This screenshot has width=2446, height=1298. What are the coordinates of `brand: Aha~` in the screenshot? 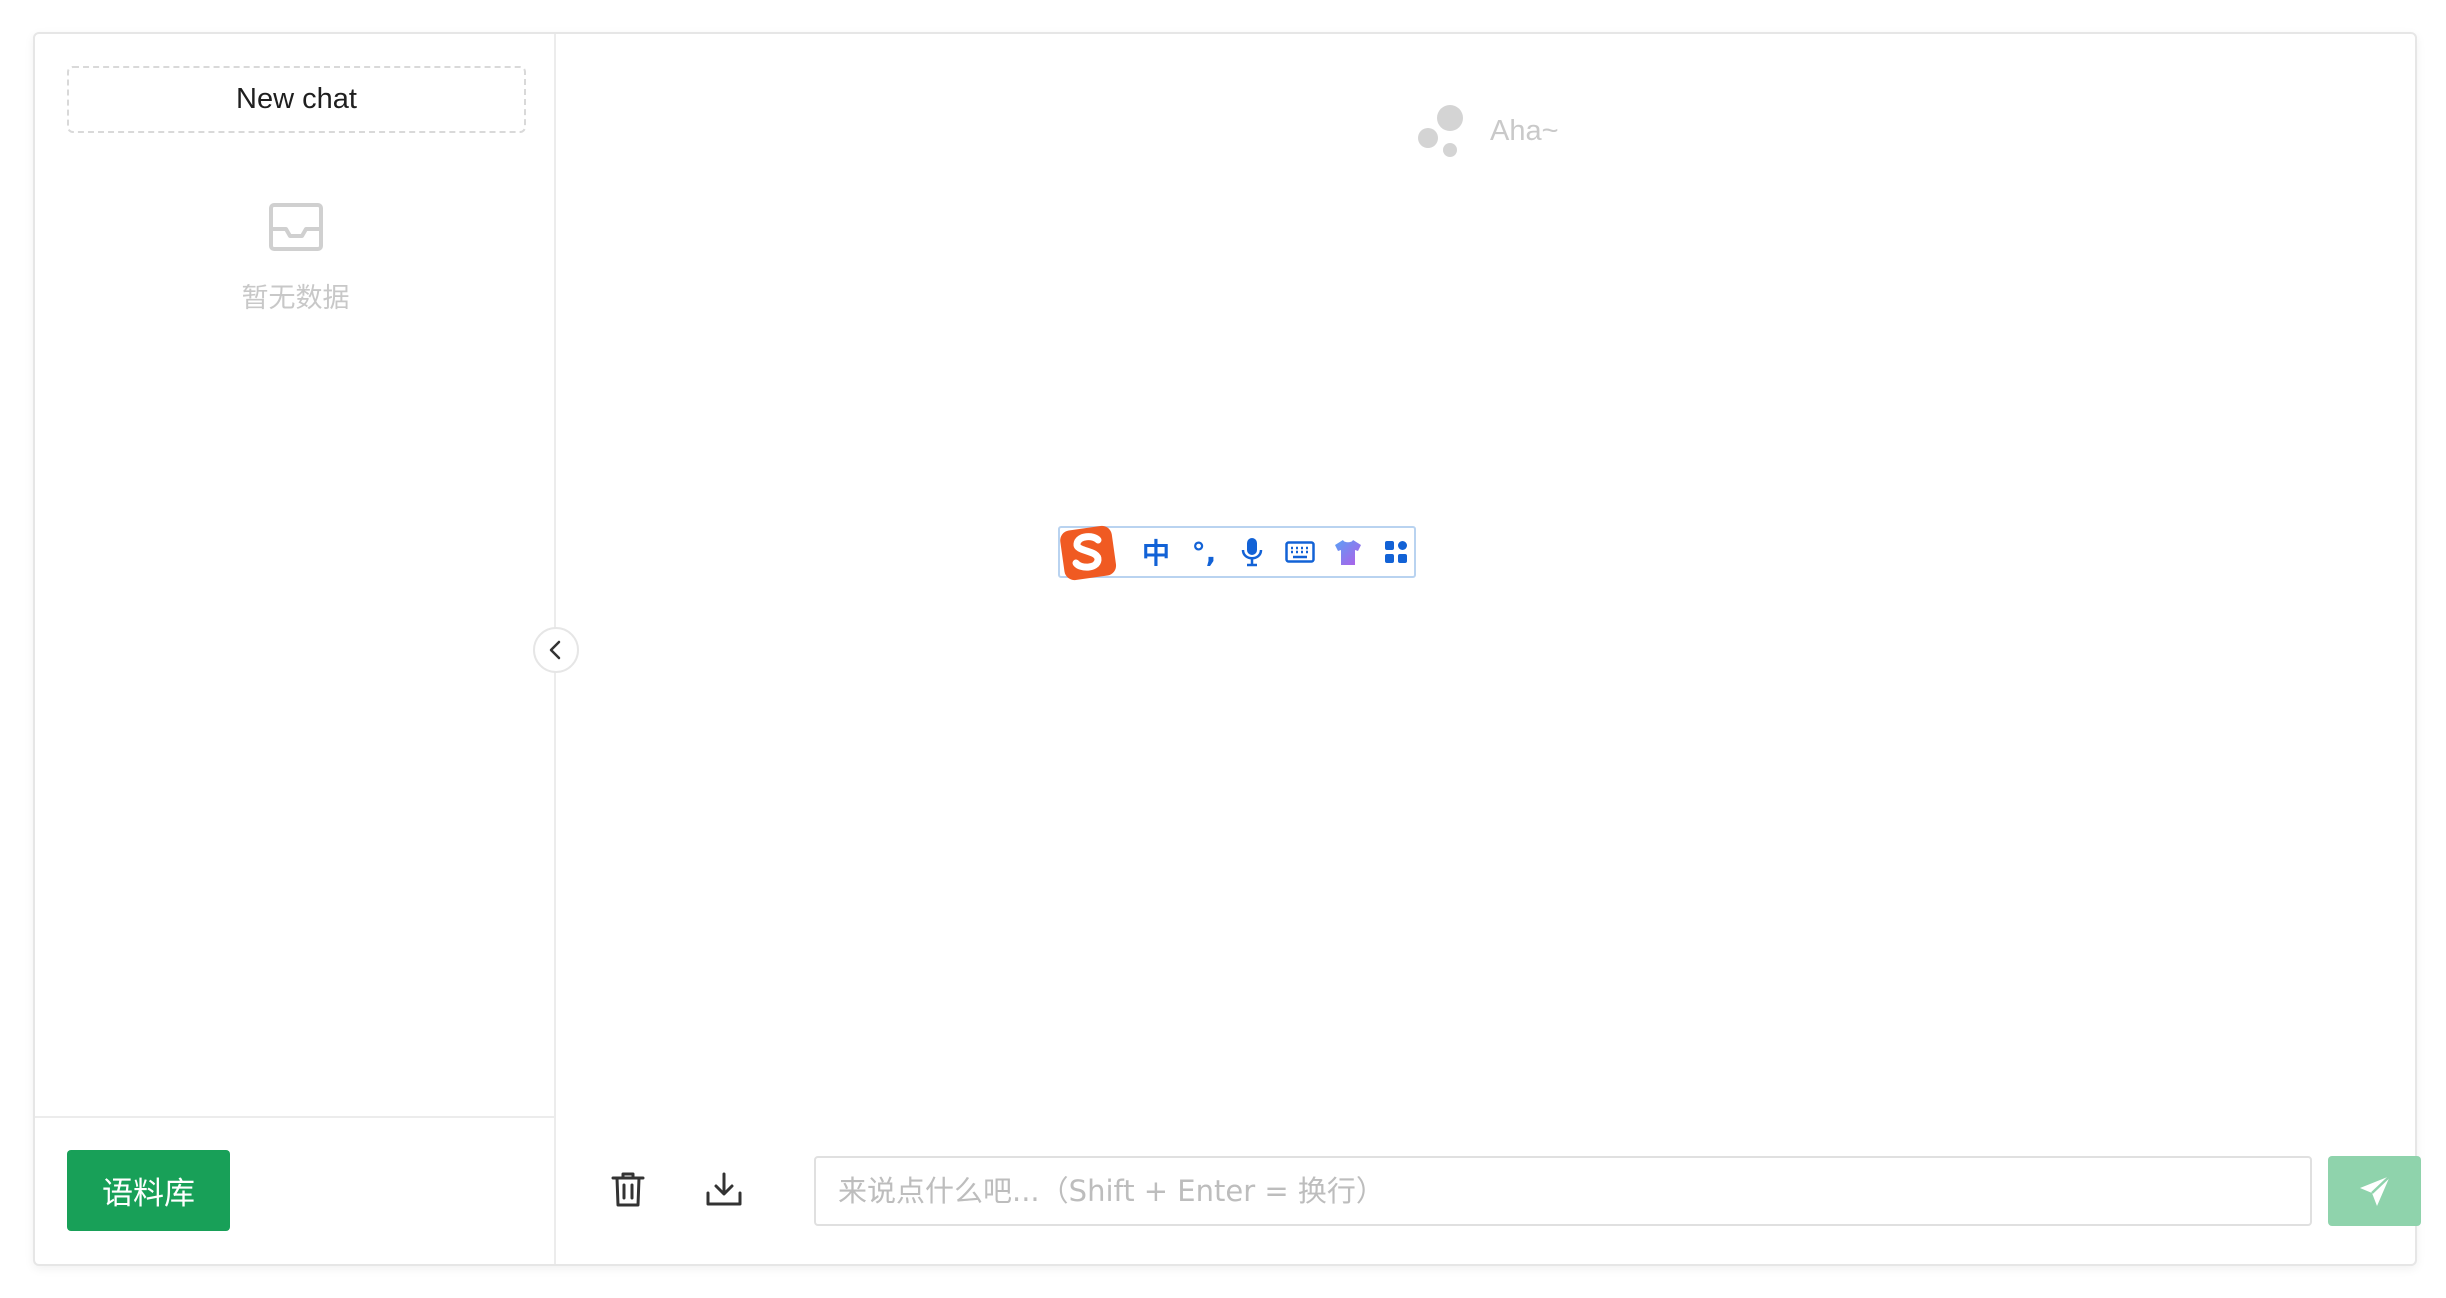 It's located at (1487, 131).